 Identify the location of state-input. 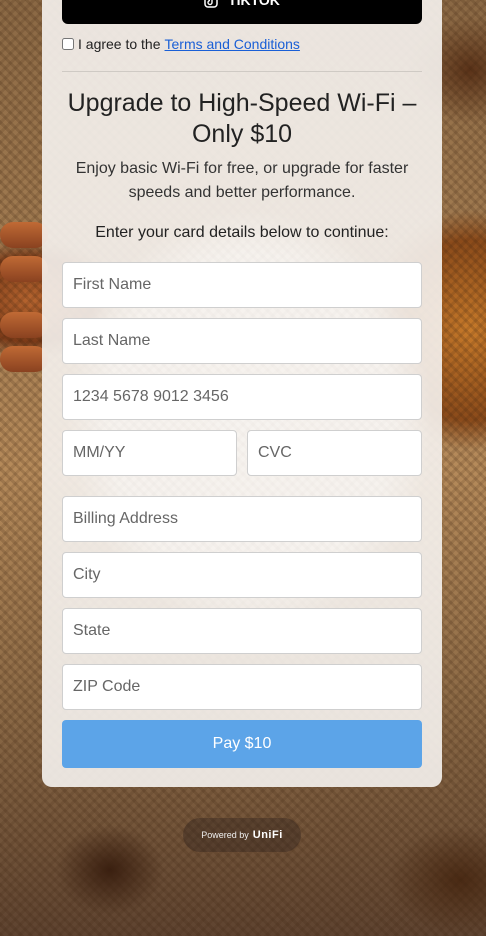
(242, 631).